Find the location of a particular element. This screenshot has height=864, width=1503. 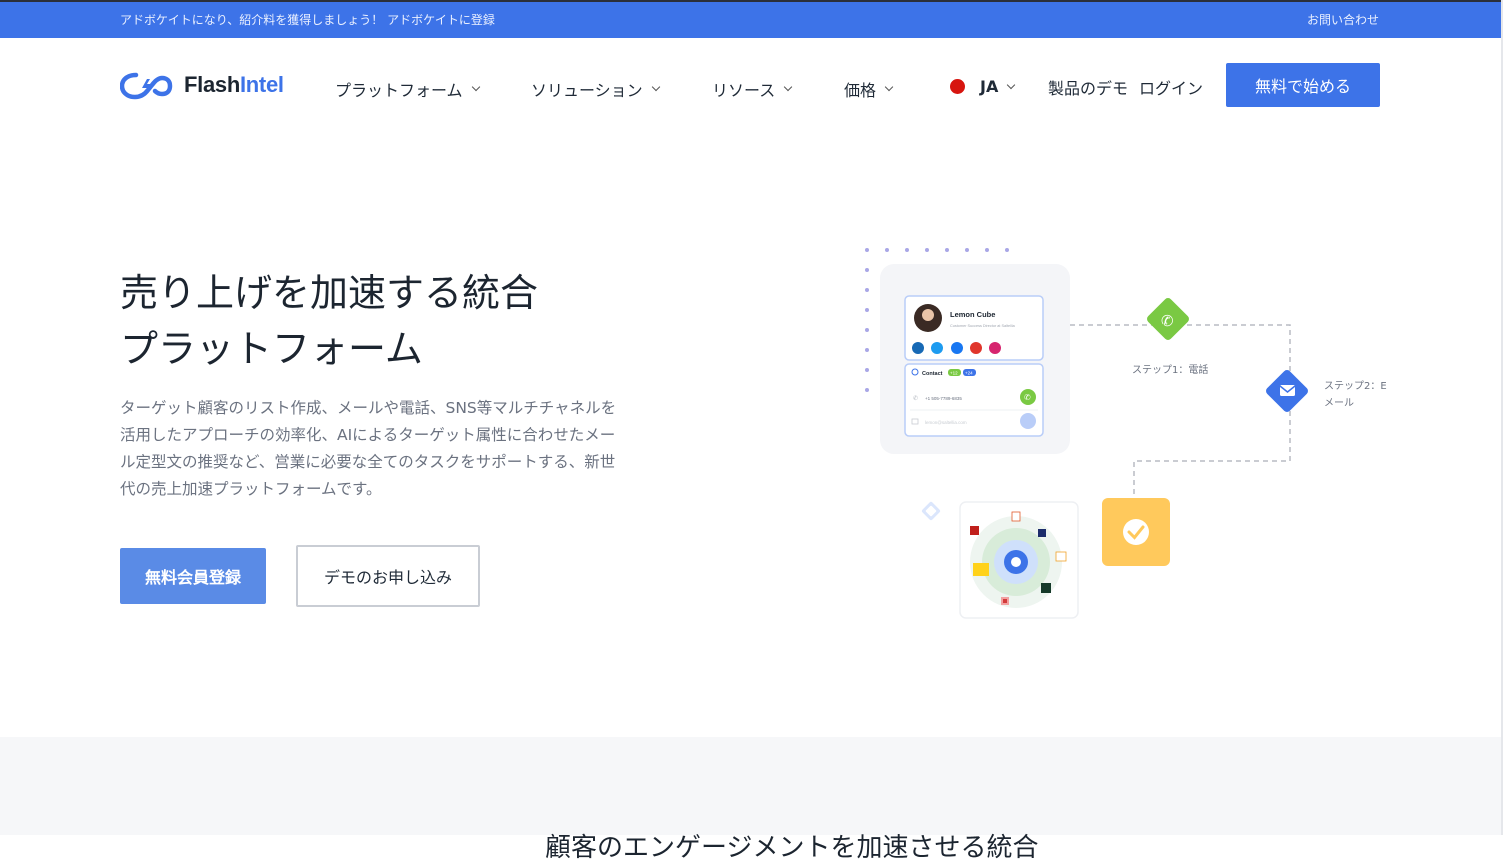

contact-link: お問い合わせ is located at coordinates (1343, 19).